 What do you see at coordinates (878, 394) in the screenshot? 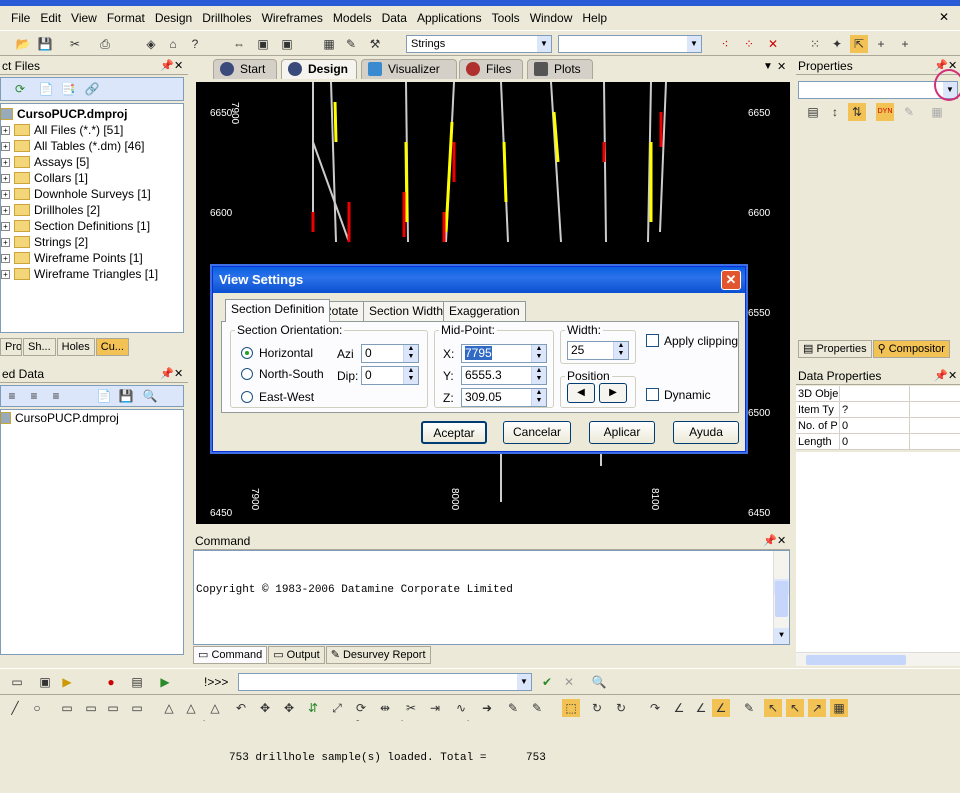
I see `table-row: 3D Obje` at bounding box center [878, 394].